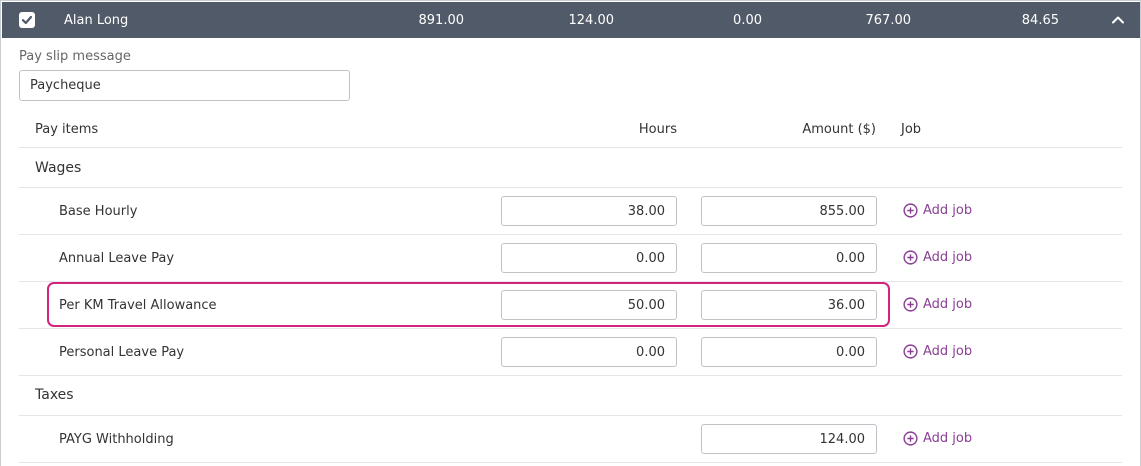 This screenshot has width=1141, height=466. What do you see at coordinates (657, 129) in the screenshot?
I see `col-header-hours: Hours` at bounding box center [657, 129].